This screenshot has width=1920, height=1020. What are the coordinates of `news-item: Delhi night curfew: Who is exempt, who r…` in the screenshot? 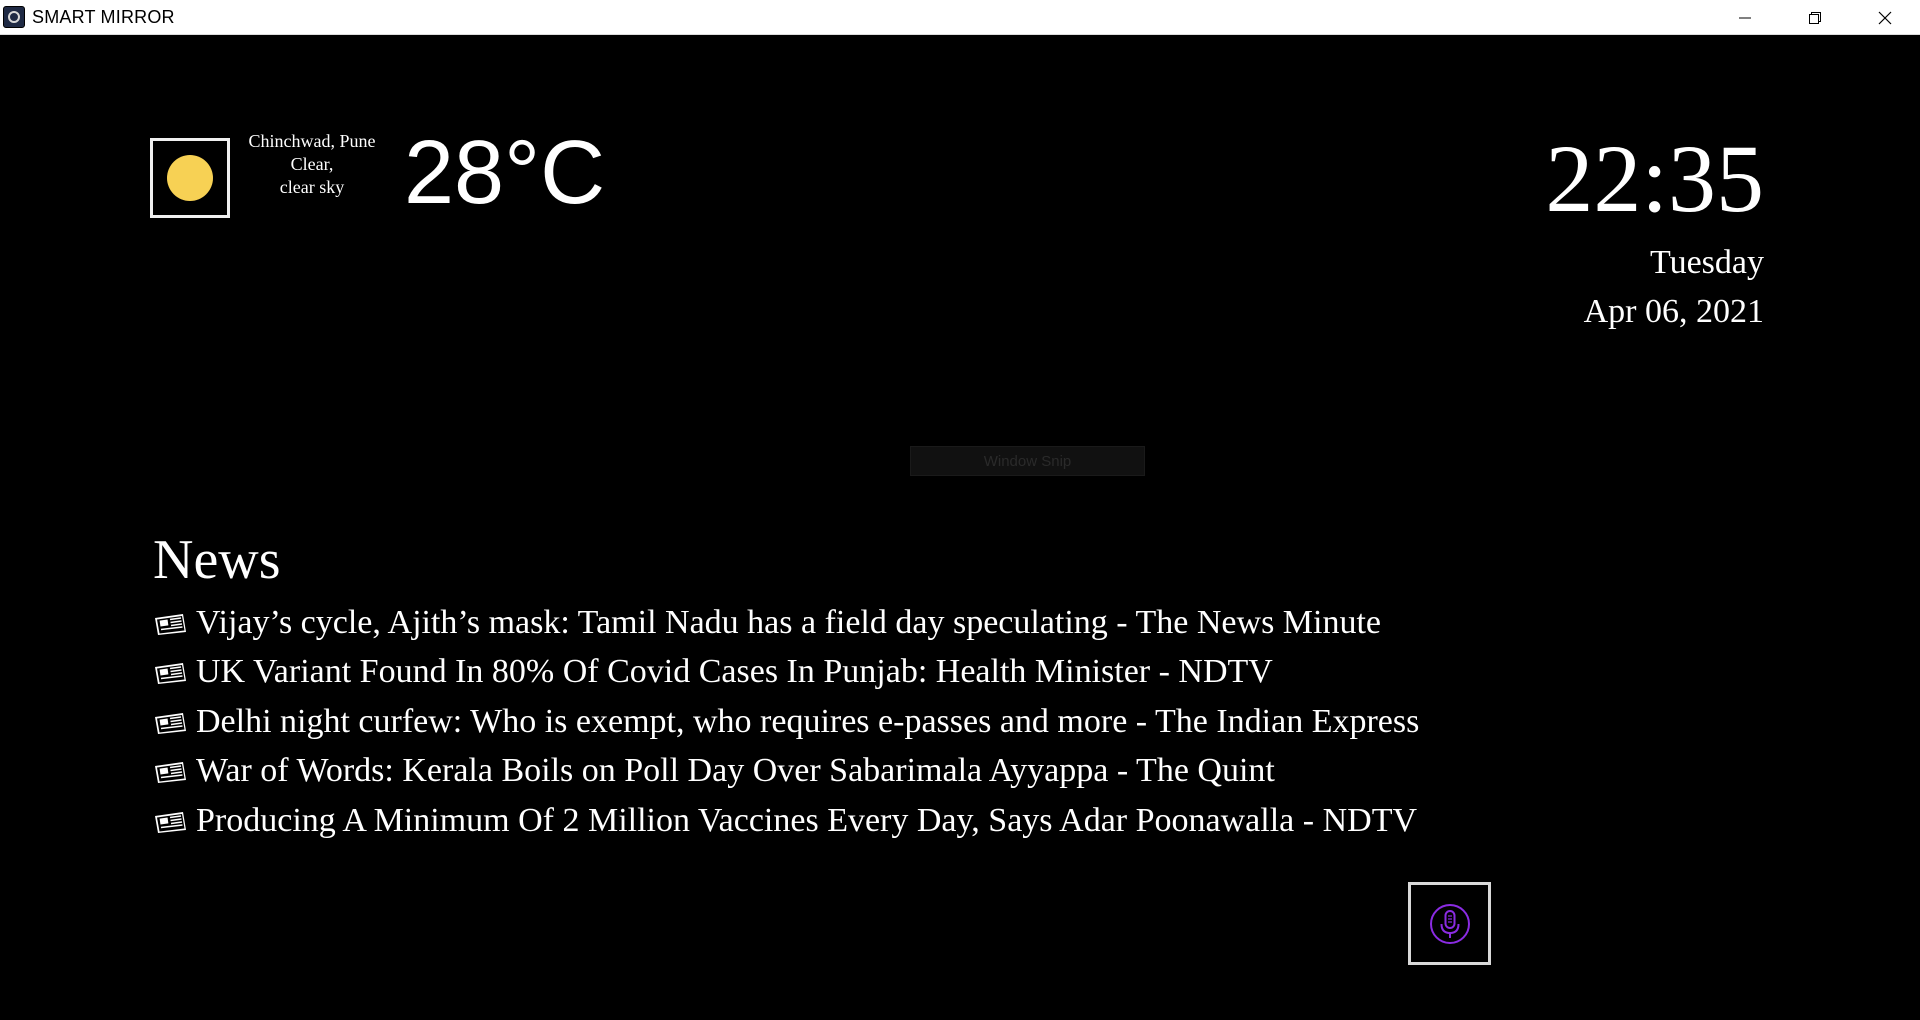 It's located at (786, 722).